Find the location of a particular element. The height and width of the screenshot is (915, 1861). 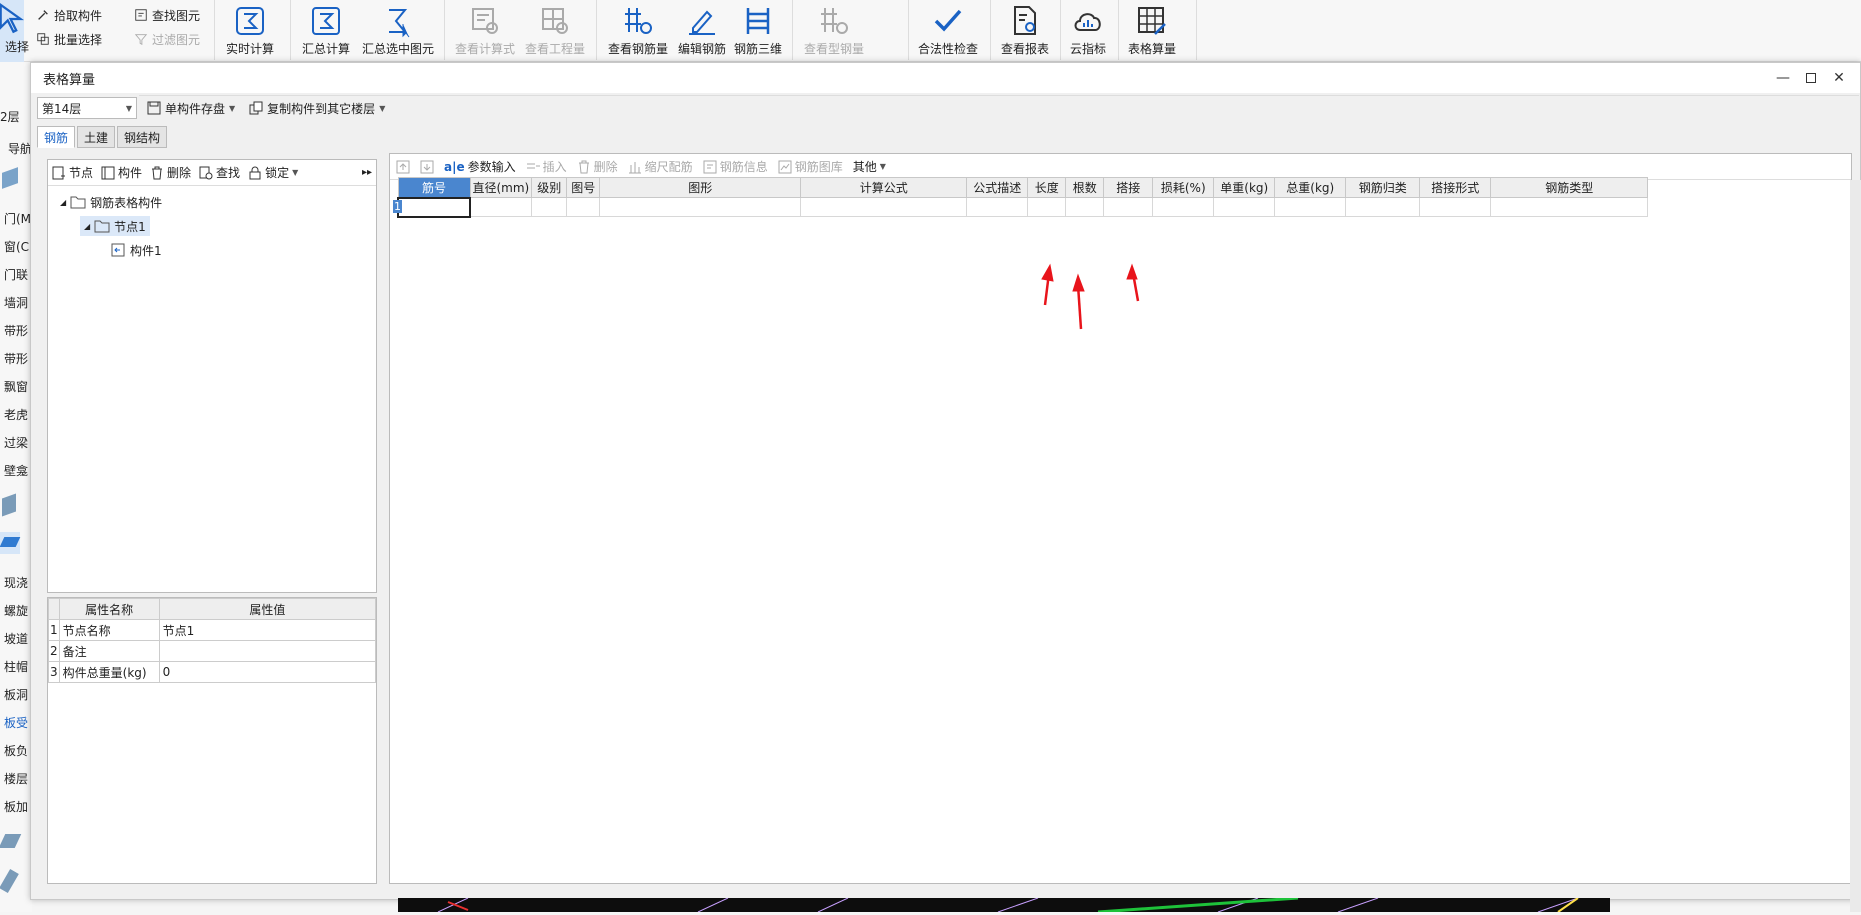

floor-label: 2层 is located at coordinates (10, 116).